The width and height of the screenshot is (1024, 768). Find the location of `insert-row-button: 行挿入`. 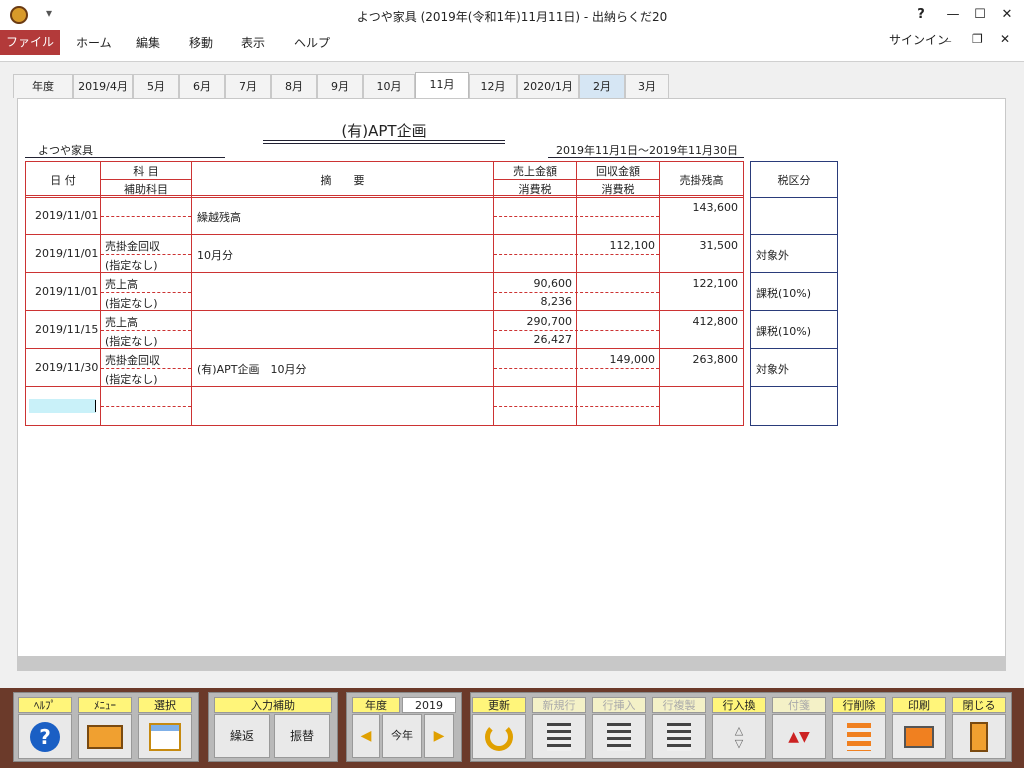

insert-row-button: 行挿入 is located at coordinates (619, 729).